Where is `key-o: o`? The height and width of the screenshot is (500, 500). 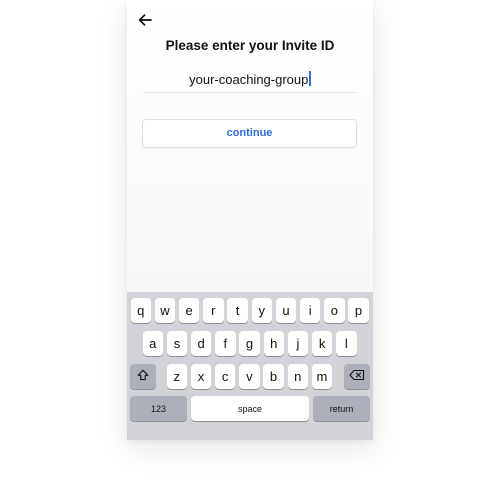
key-o: o is located at coordinates (334, 310).